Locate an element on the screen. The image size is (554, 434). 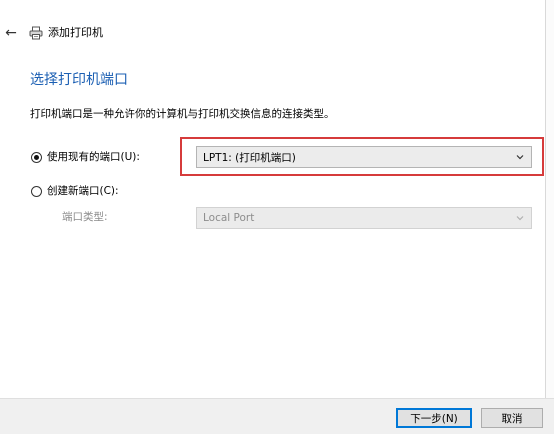
new-port-label: 创建新端口(C): is located at coordinates (83, 191).